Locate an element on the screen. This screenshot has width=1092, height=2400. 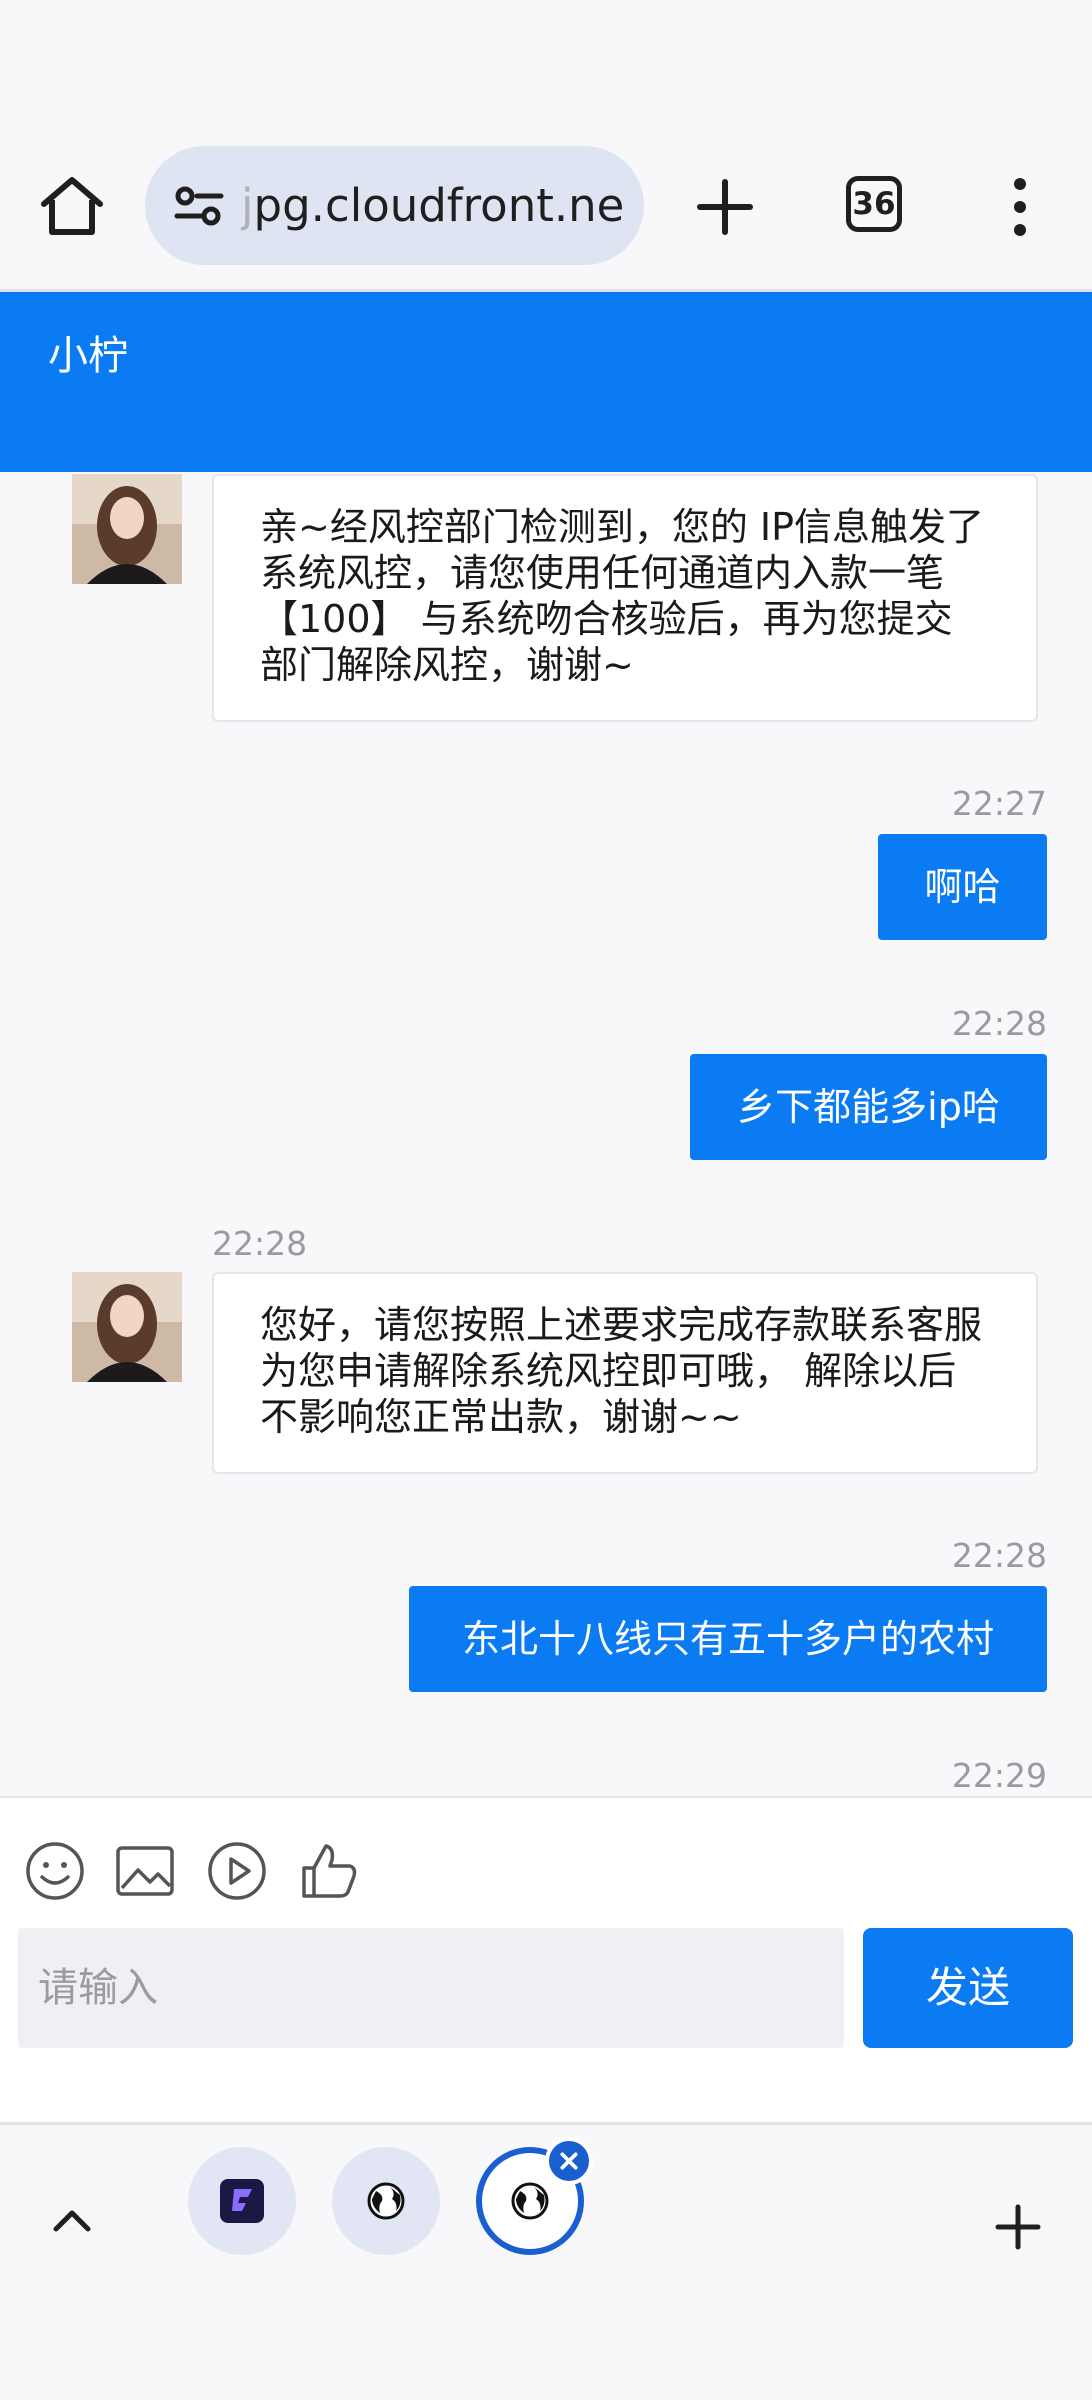
url-text: jpg.cloudfront.net is located at coordinates (433, 206).